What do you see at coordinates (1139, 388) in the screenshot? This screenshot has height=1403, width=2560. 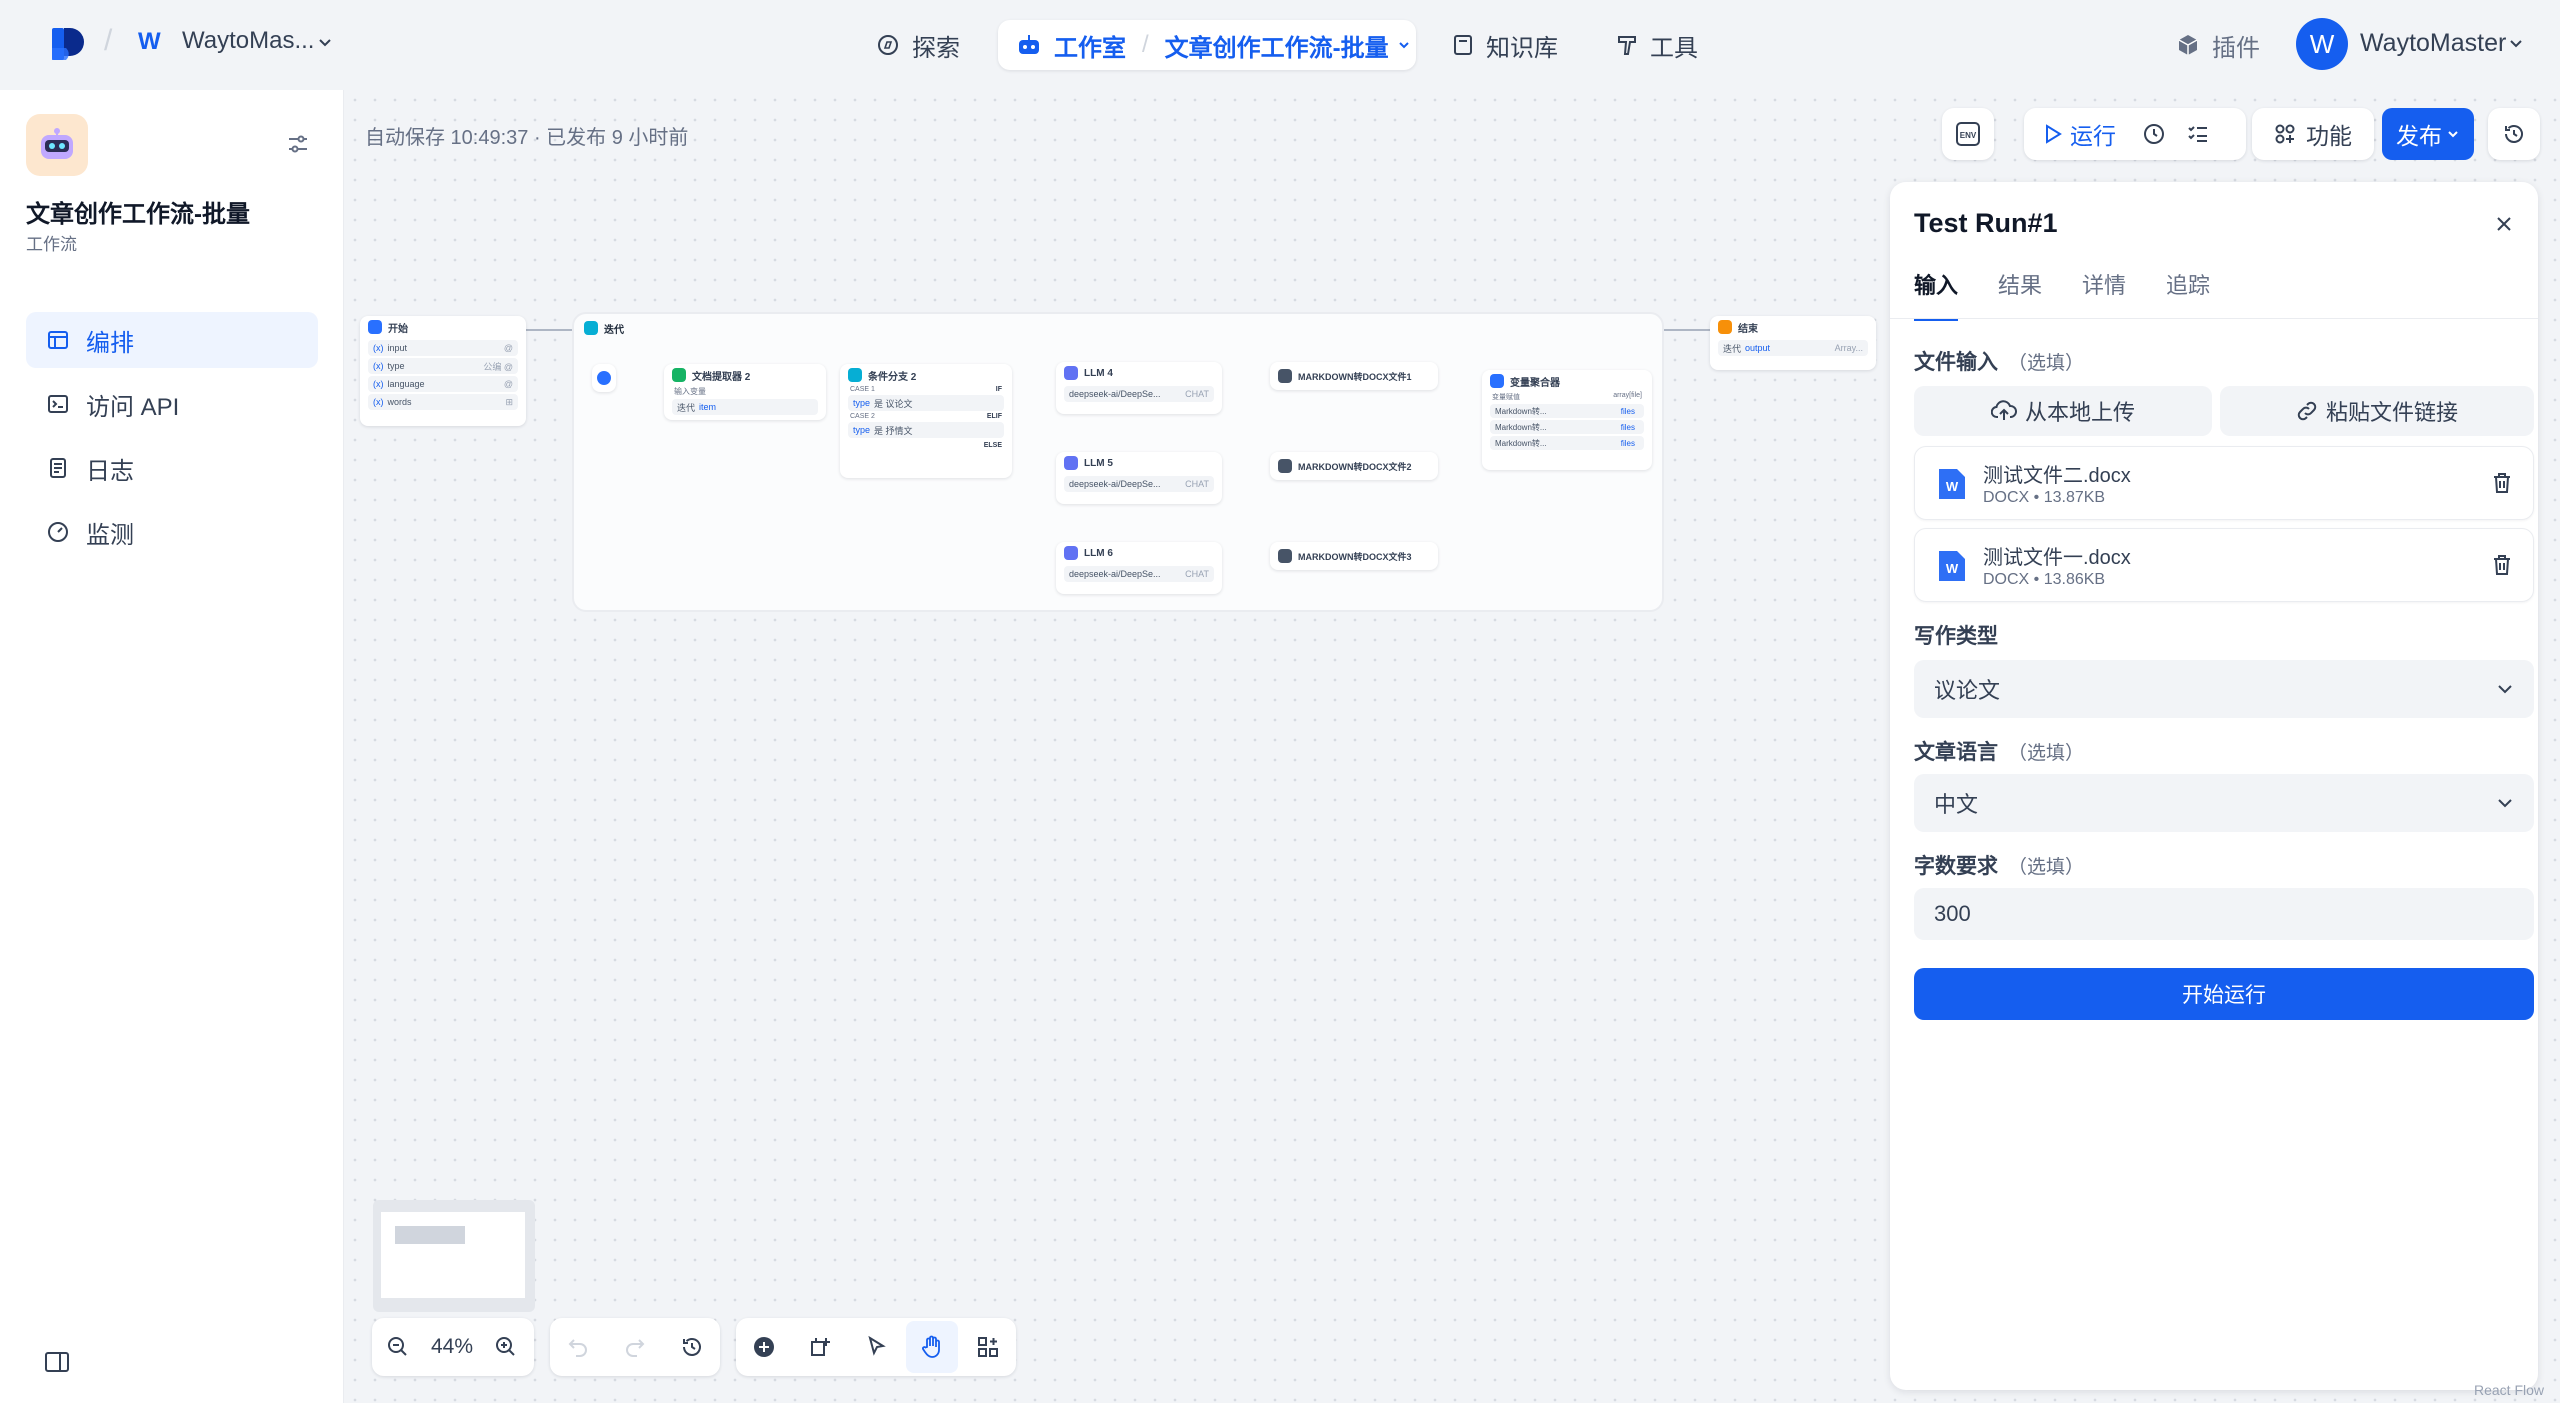 I see `node-llm-4: LLM 4 deepseek-ai/DeepSe... CHAT` at bounding box center [1139, 388].